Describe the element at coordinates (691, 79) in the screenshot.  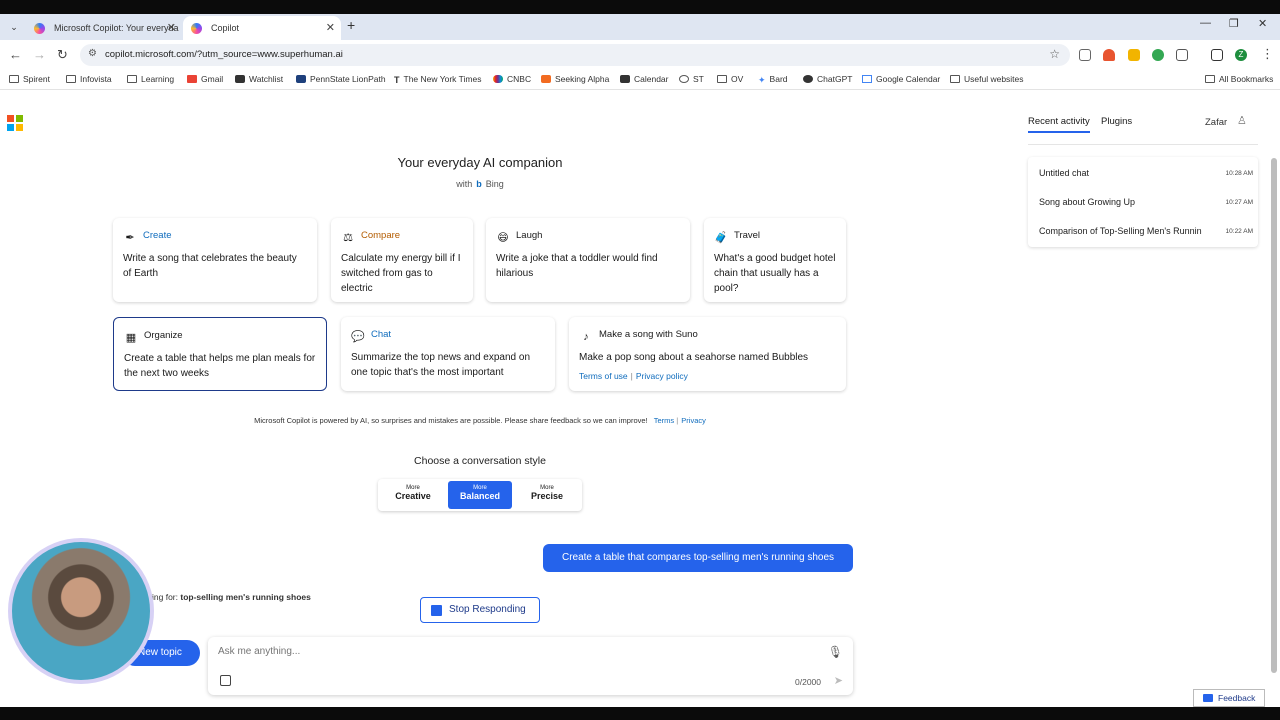
I see `bookmark-st: ST` at that location.